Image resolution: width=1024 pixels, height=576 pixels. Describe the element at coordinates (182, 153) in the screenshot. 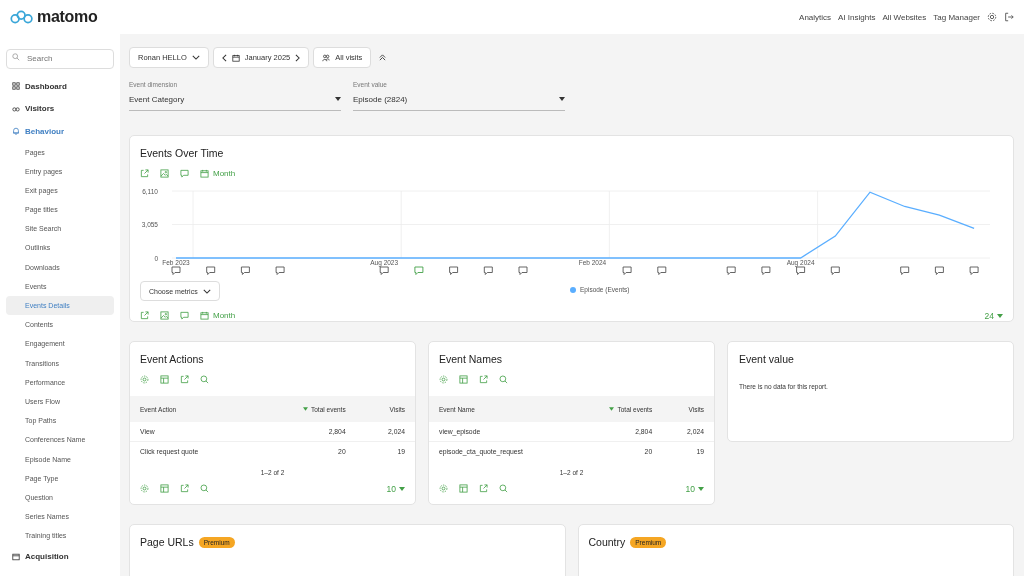

I see `card-title: Events Over Time` at that location.